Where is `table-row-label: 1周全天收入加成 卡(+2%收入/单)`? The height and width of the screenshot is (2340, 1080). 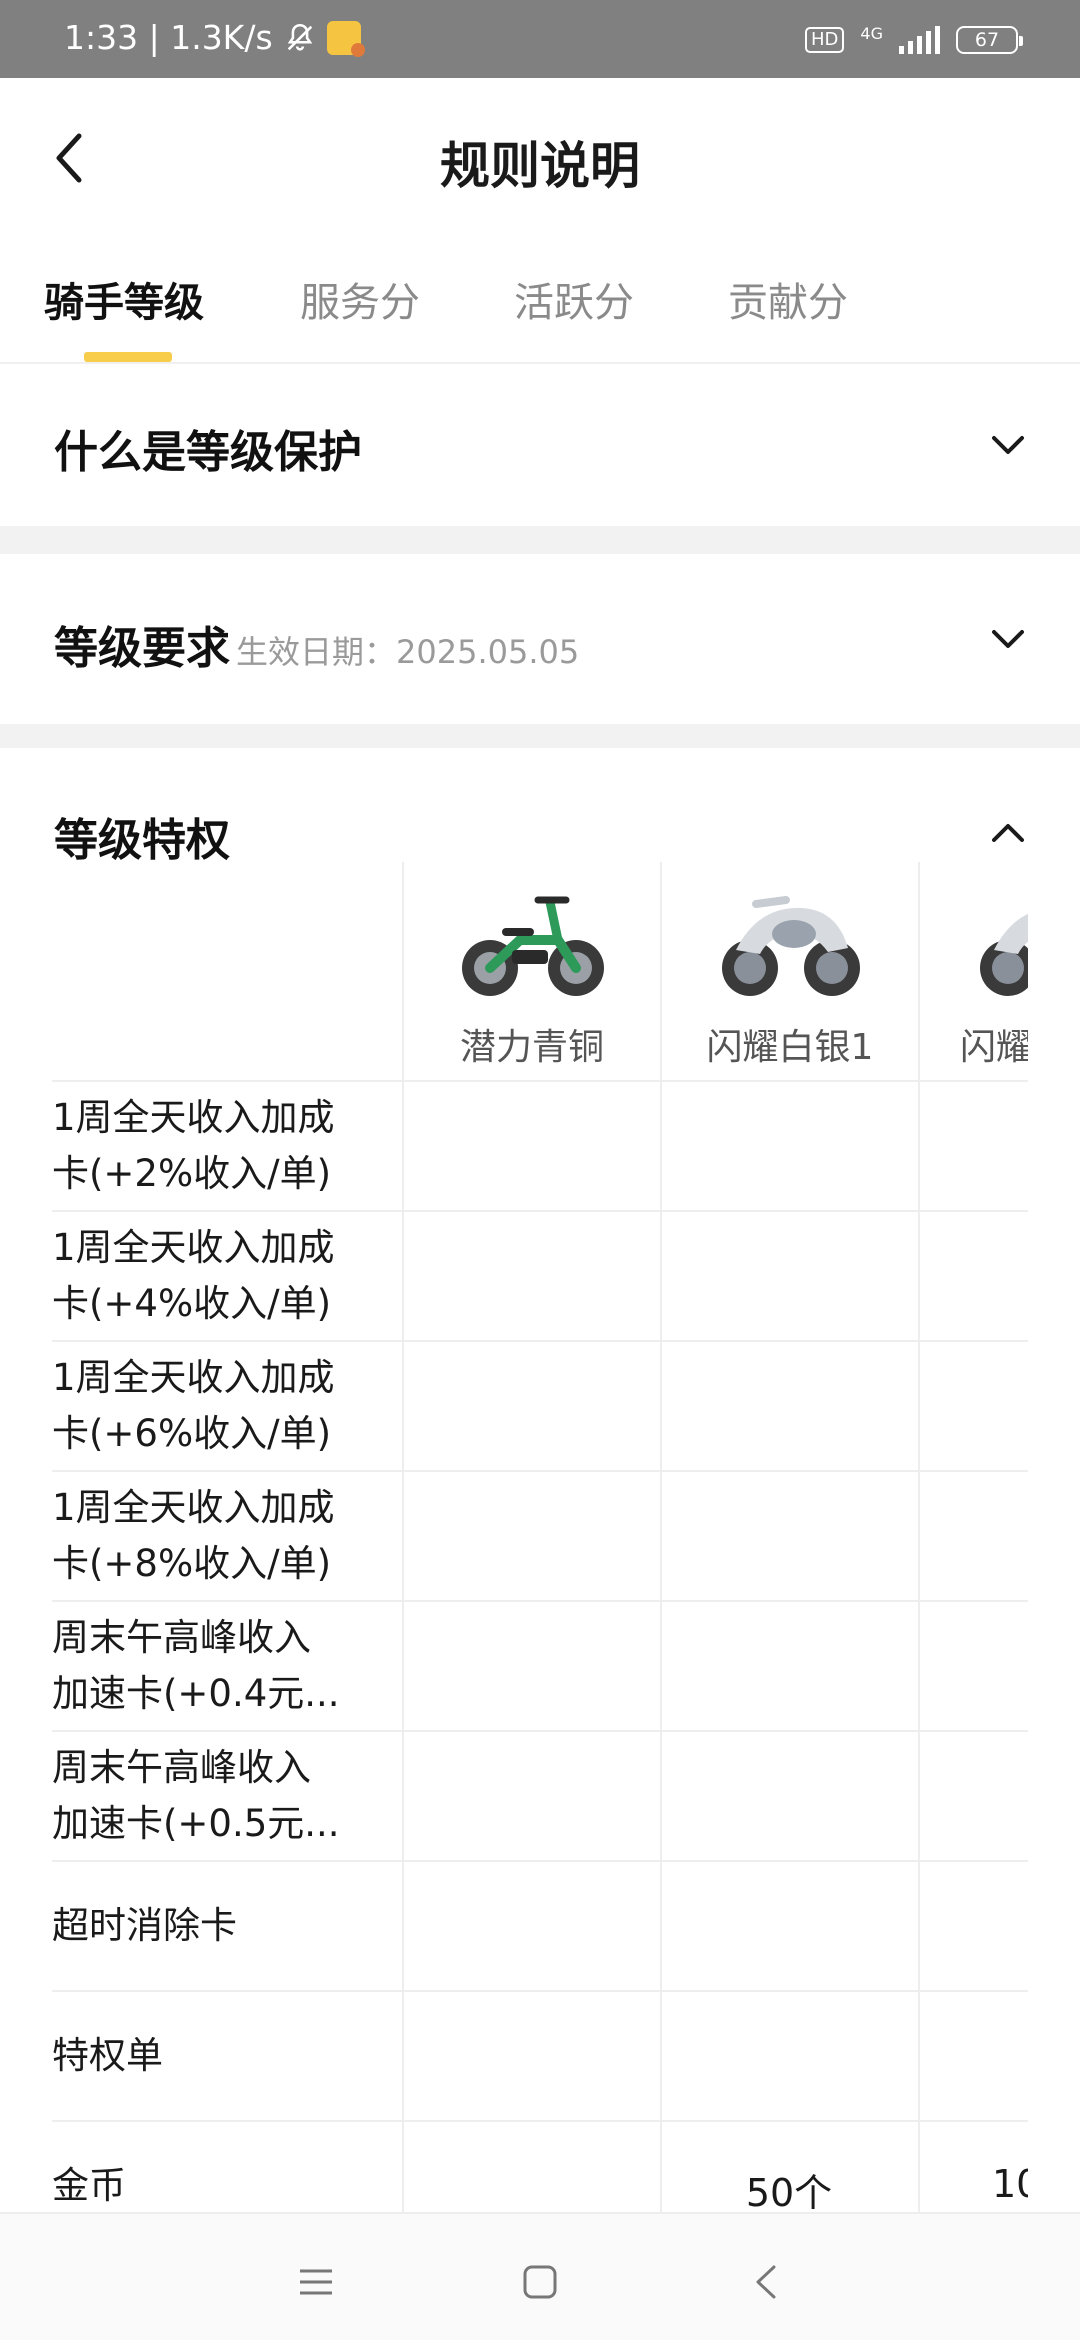 table-row-label: 1周全天收入加成 卡(+2%收入/单) is located at coordinates (222, 1146).